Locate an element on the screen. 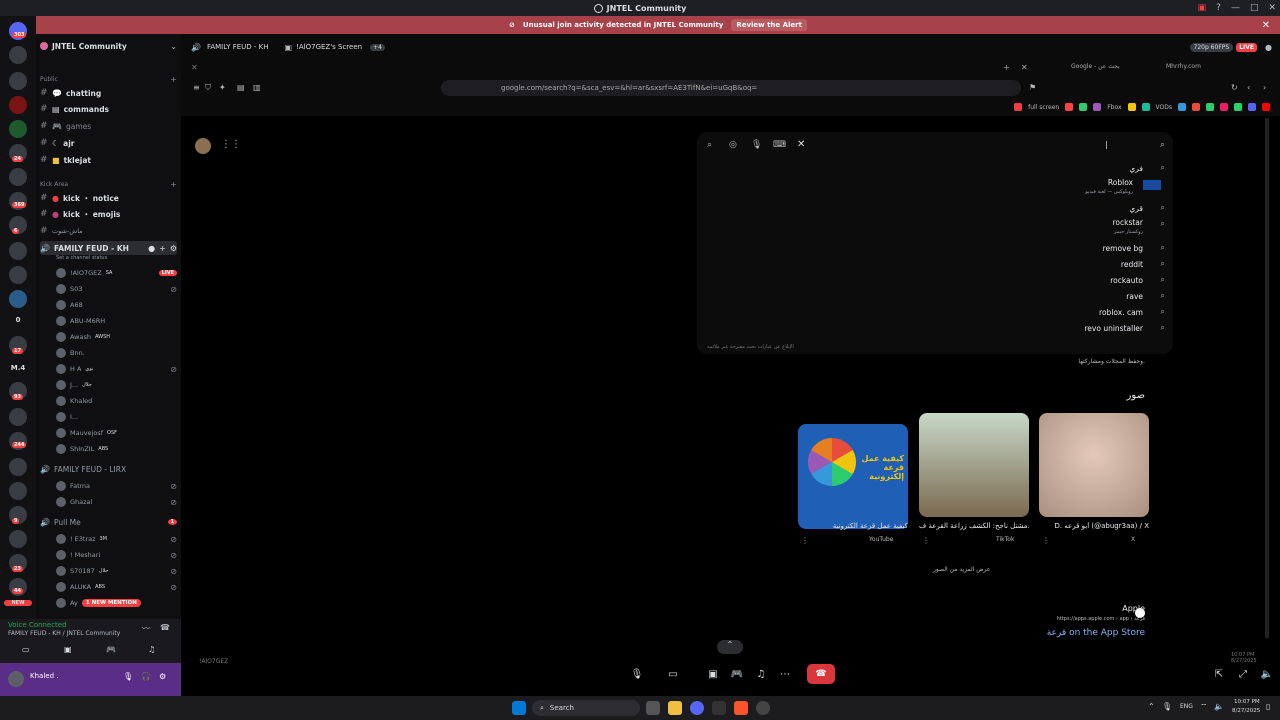 This screenshot has height=720, width=1280. suggestion-item: roblox. cam ⌕ is located at coordinates (935, 313).